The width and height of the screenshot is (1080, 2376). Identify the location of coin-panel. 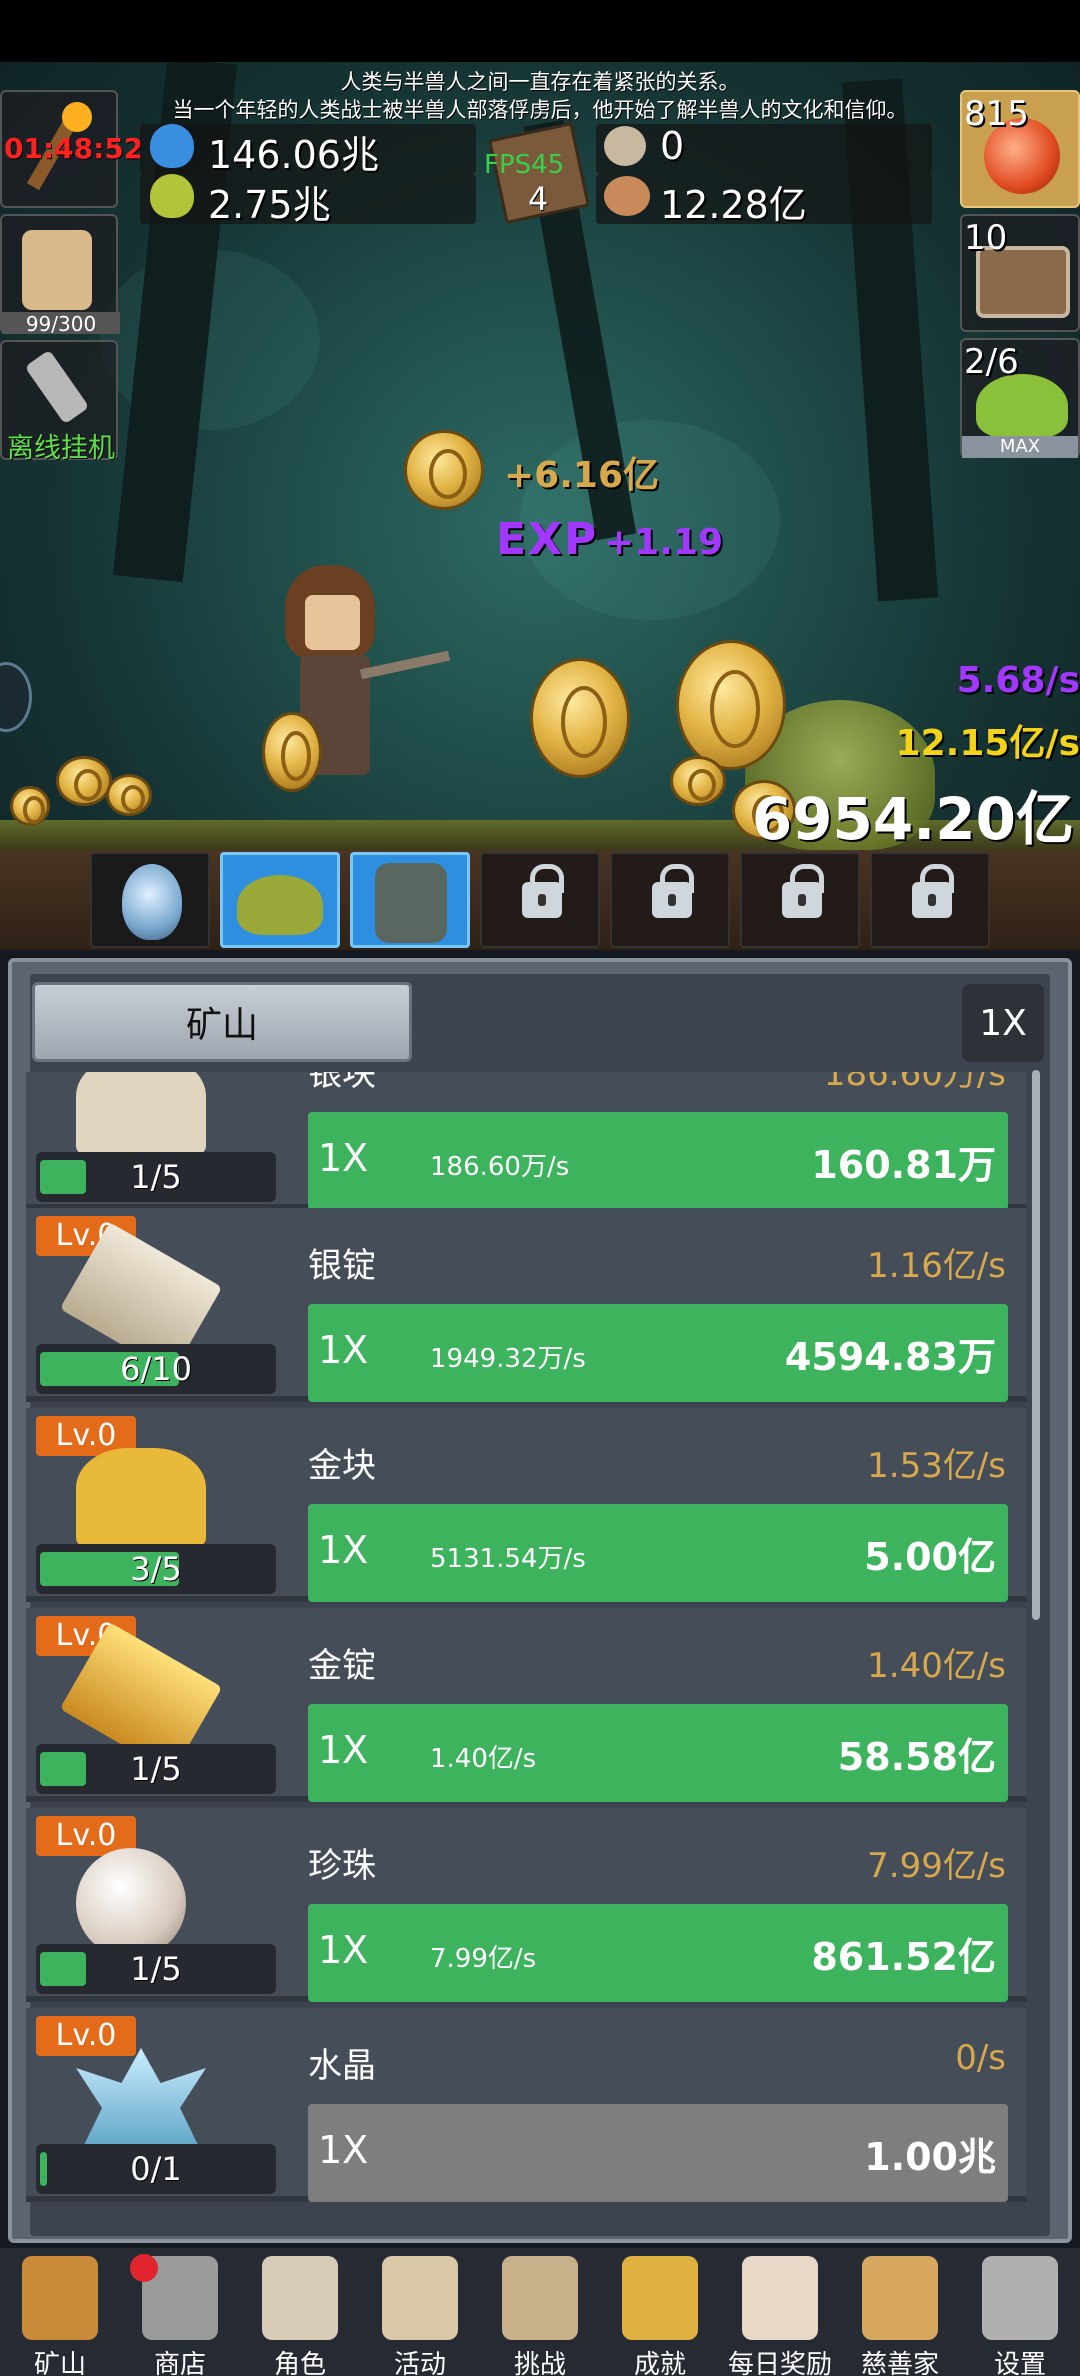
(764, 149).